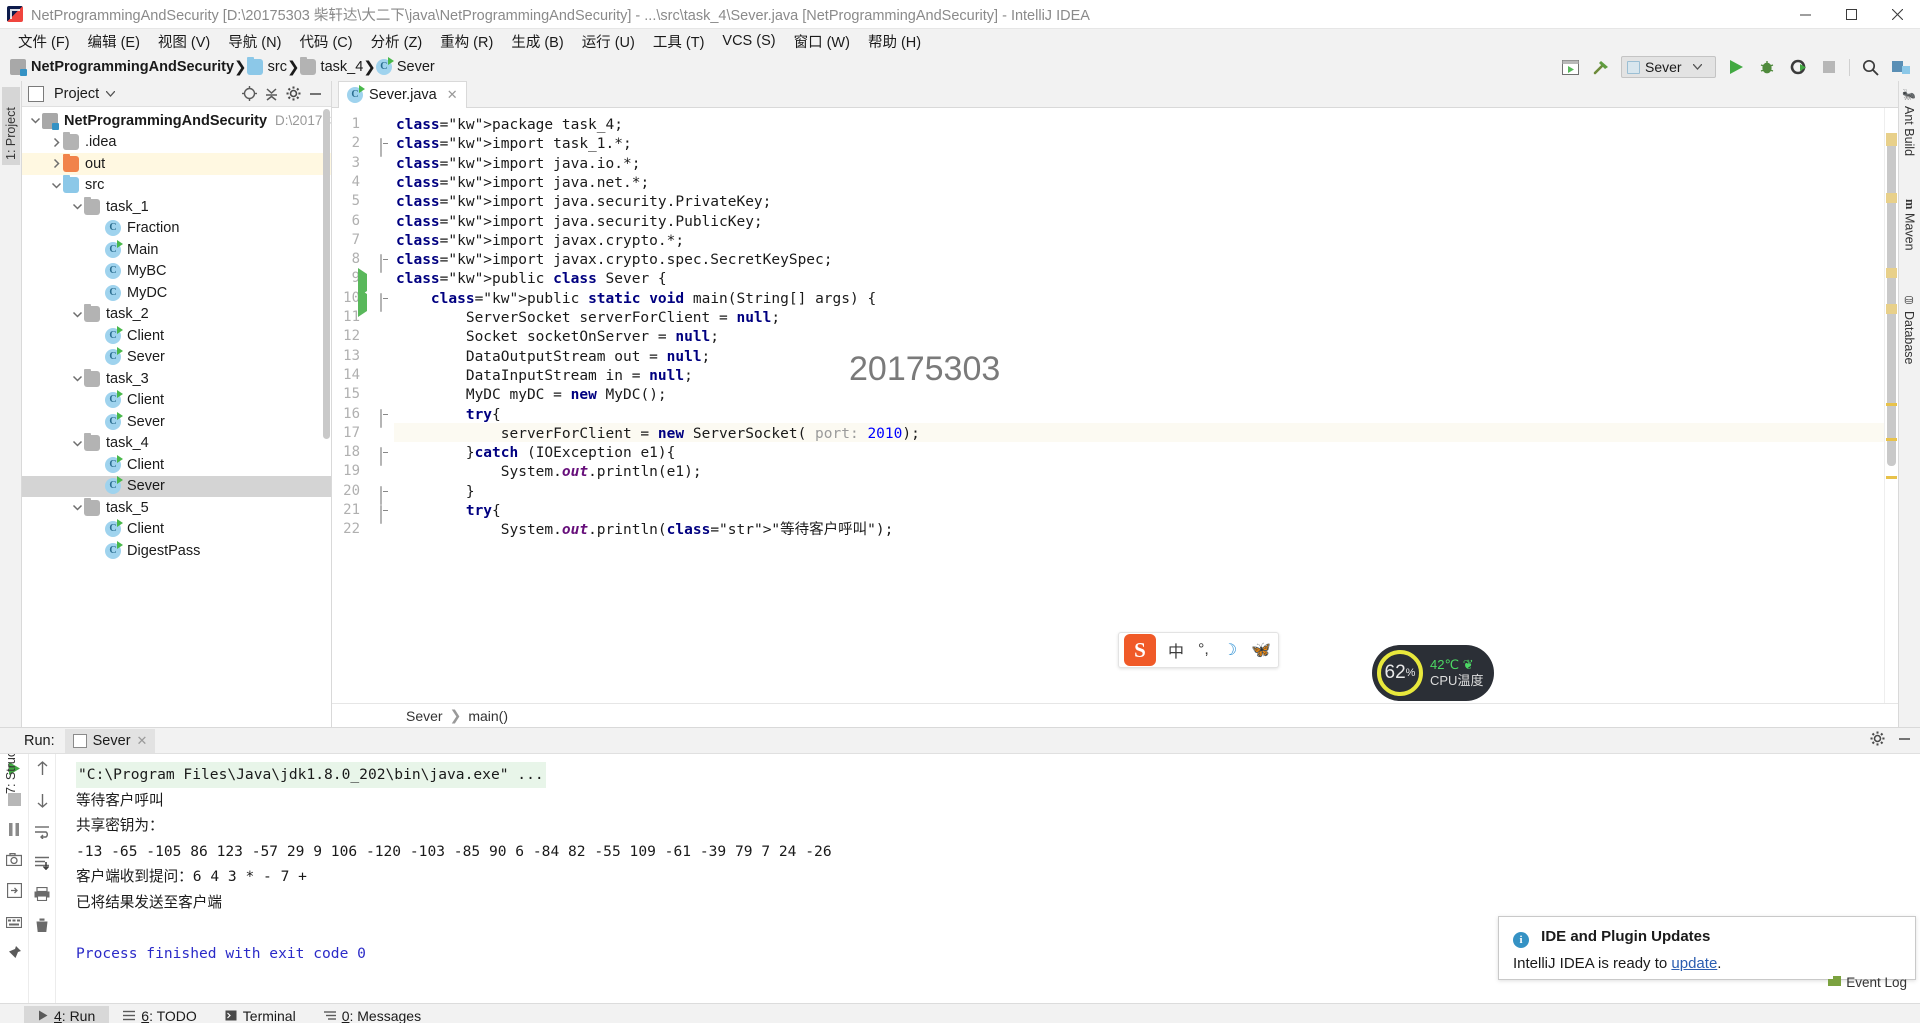 The image size is (1920, 1023). Describe the element at coordinates (1870, 67) in the screenshot. I see `search-icon` at that location.